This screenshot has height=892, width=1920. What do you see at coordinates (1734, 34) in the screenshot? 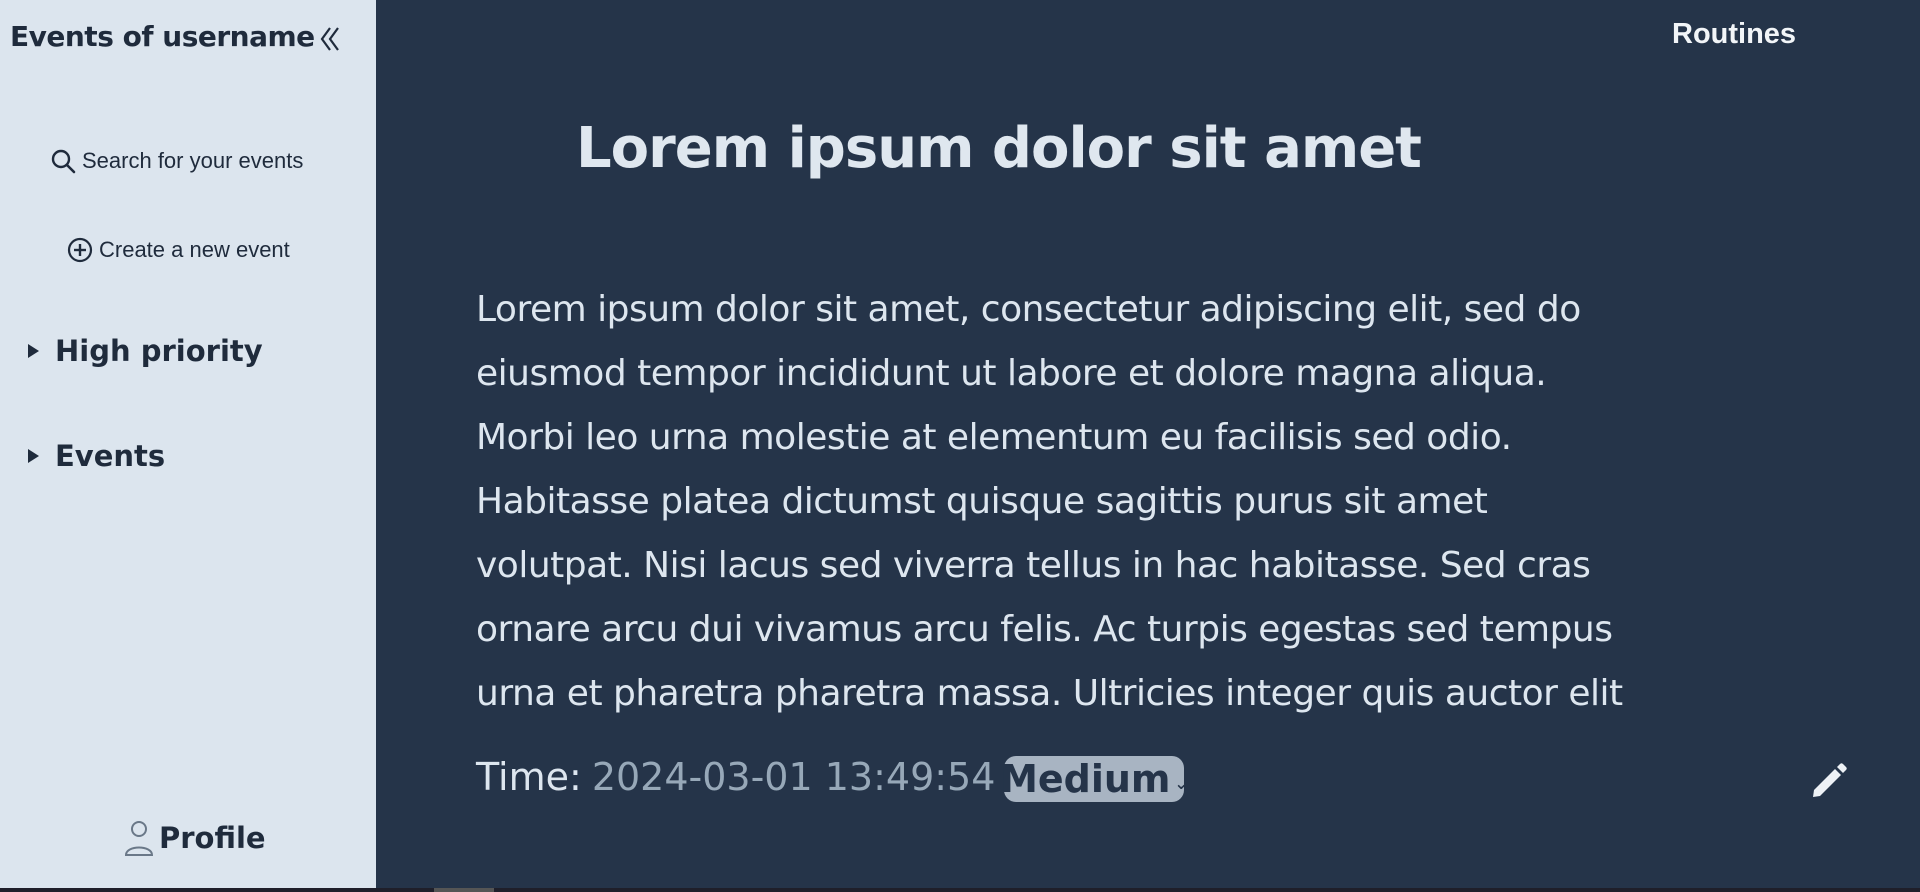
I see `routines-link: Routines` at bounding box center [1734, 34].